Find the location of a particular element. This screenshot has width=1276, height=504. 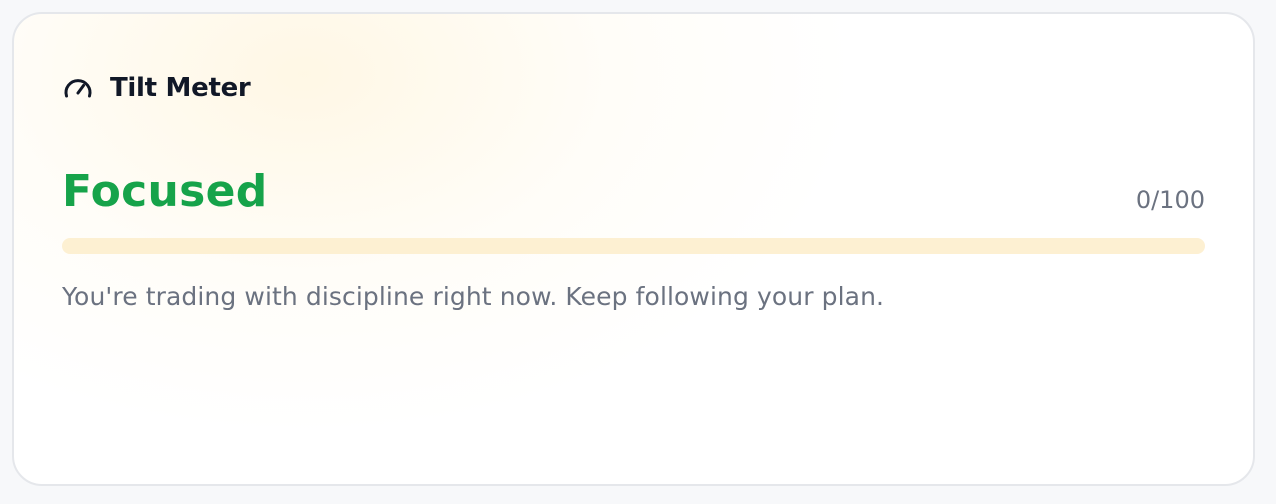

card-header: Tilt Meter is located at coordinates (156, 88).